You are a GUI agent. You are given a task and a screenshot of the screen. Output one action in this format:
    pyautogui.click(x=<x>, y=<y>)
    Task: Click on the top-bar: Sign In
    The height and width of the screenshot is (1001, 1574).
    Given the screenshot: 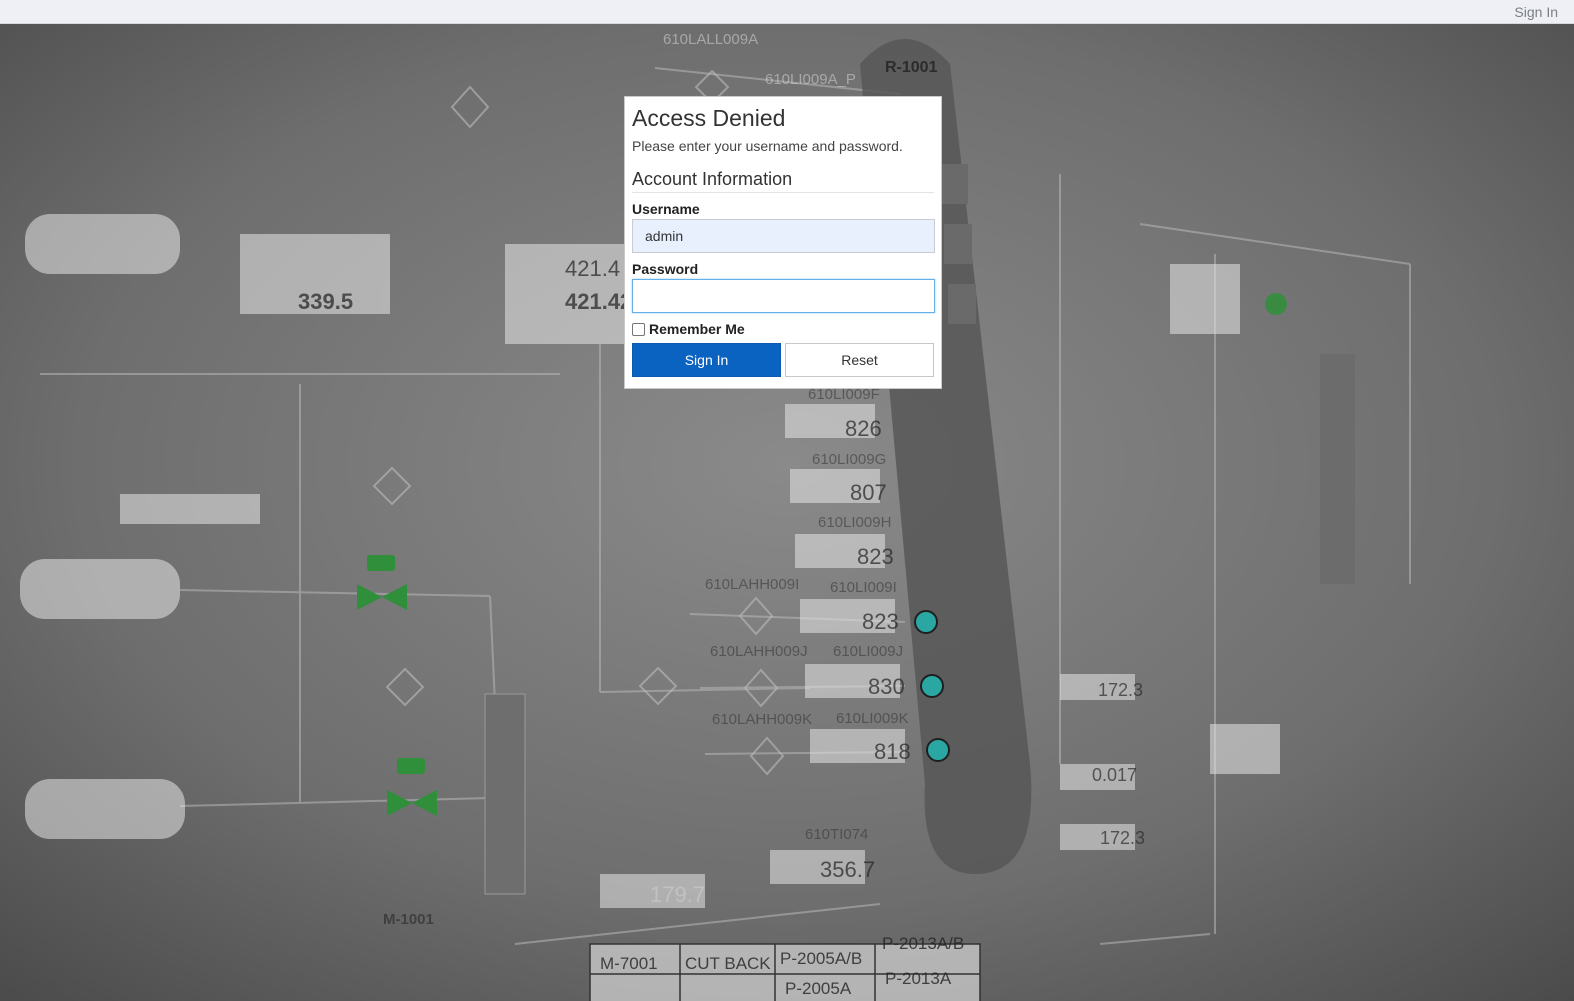 What is the action you would take?
    pyautogui.click(x=787, y=12)
    